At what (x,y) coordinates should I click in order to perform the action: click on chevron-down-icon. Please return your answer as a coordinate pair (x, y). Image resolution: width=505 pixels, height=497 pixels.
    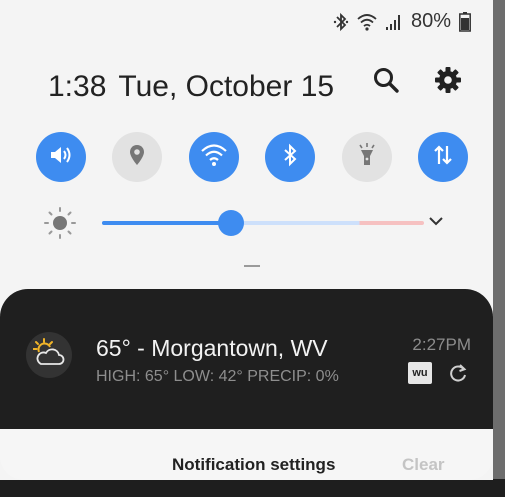
    Looking at the image, I should click on (436, 223).